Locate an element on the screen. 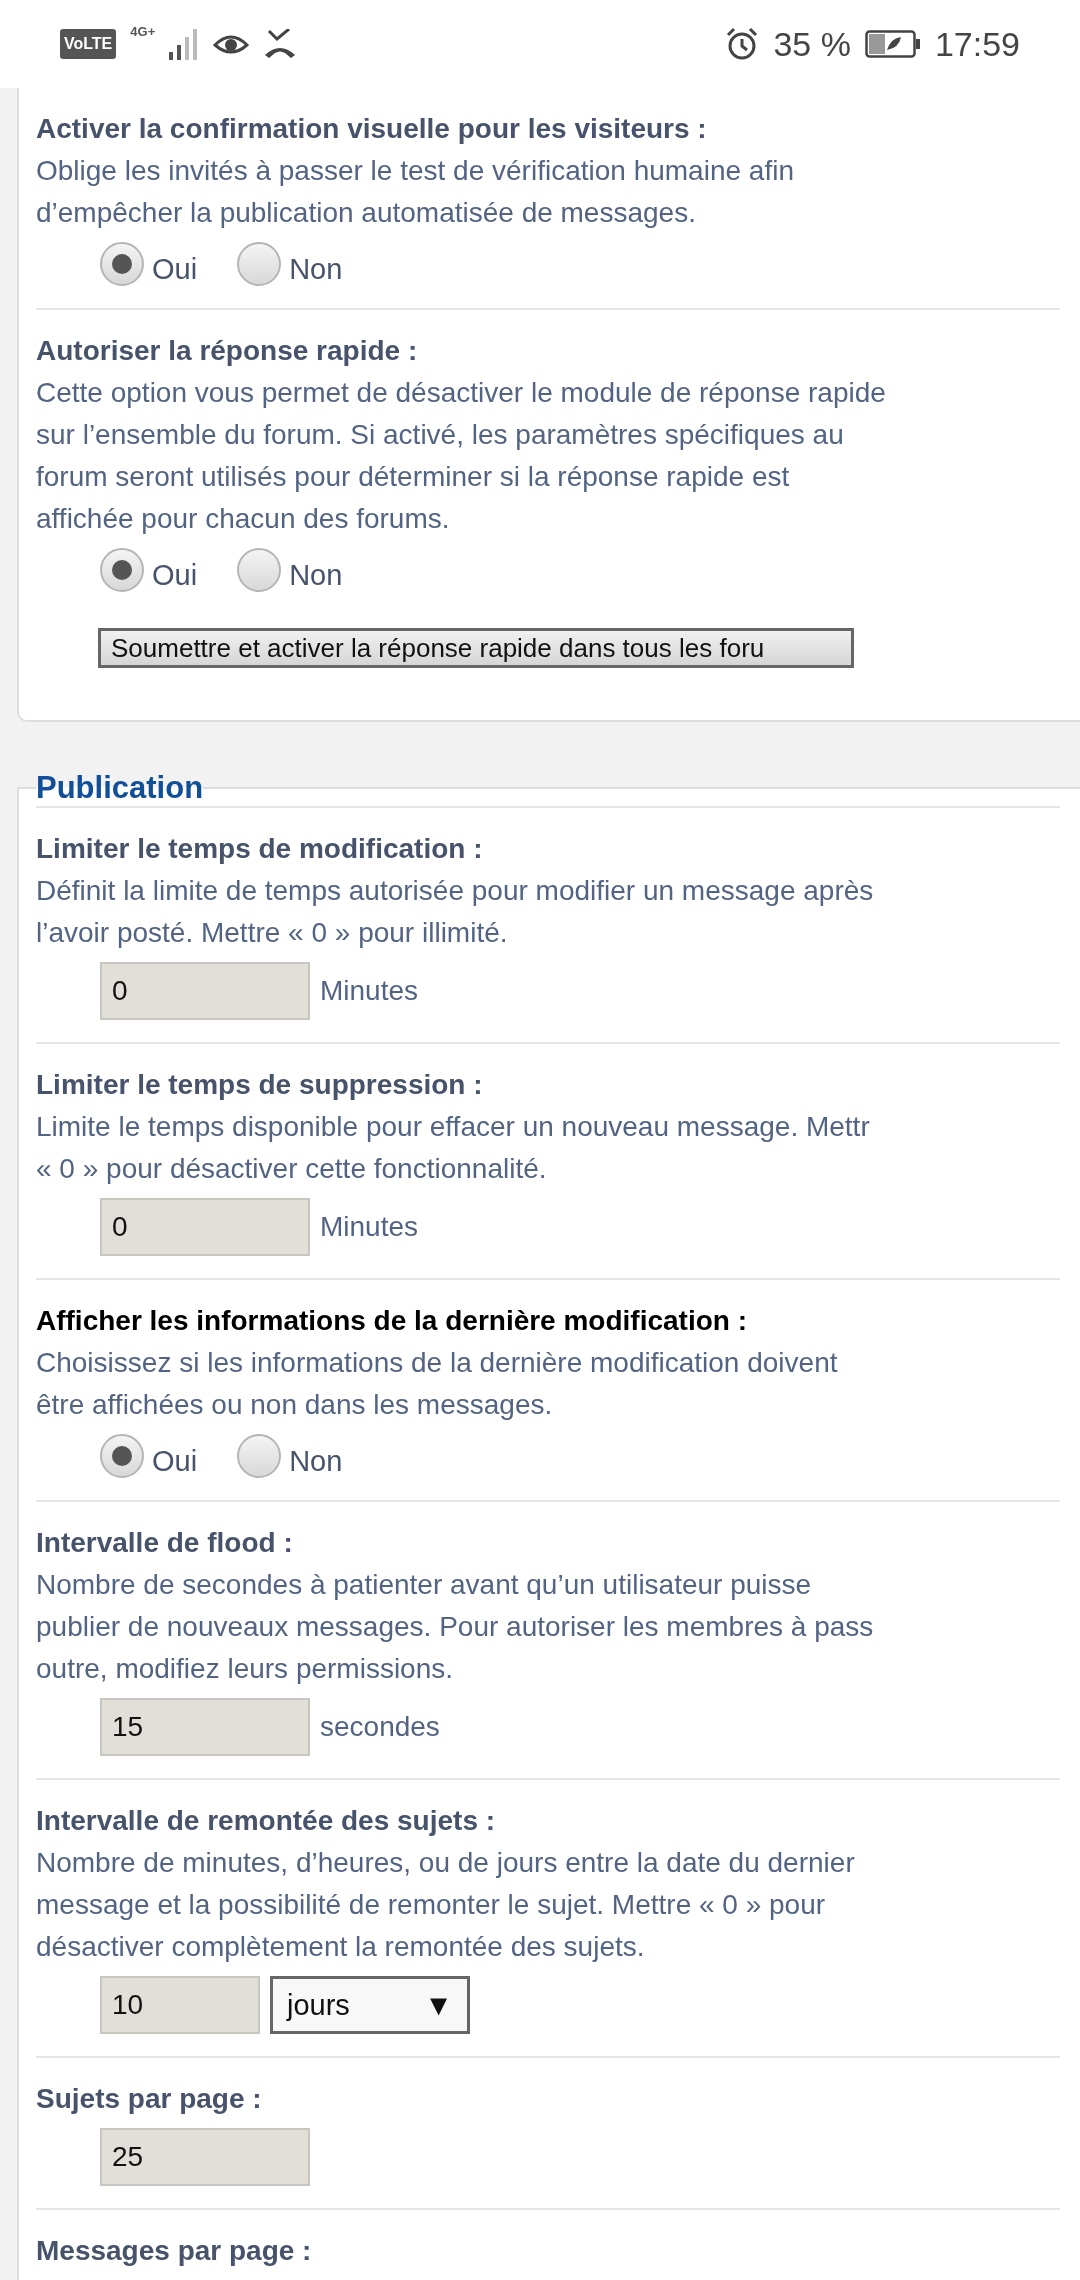 Image resolution: width=1080 pixels, height=2280 pixels. battery-percentage: 35 % is located at coordinates (812, 44).